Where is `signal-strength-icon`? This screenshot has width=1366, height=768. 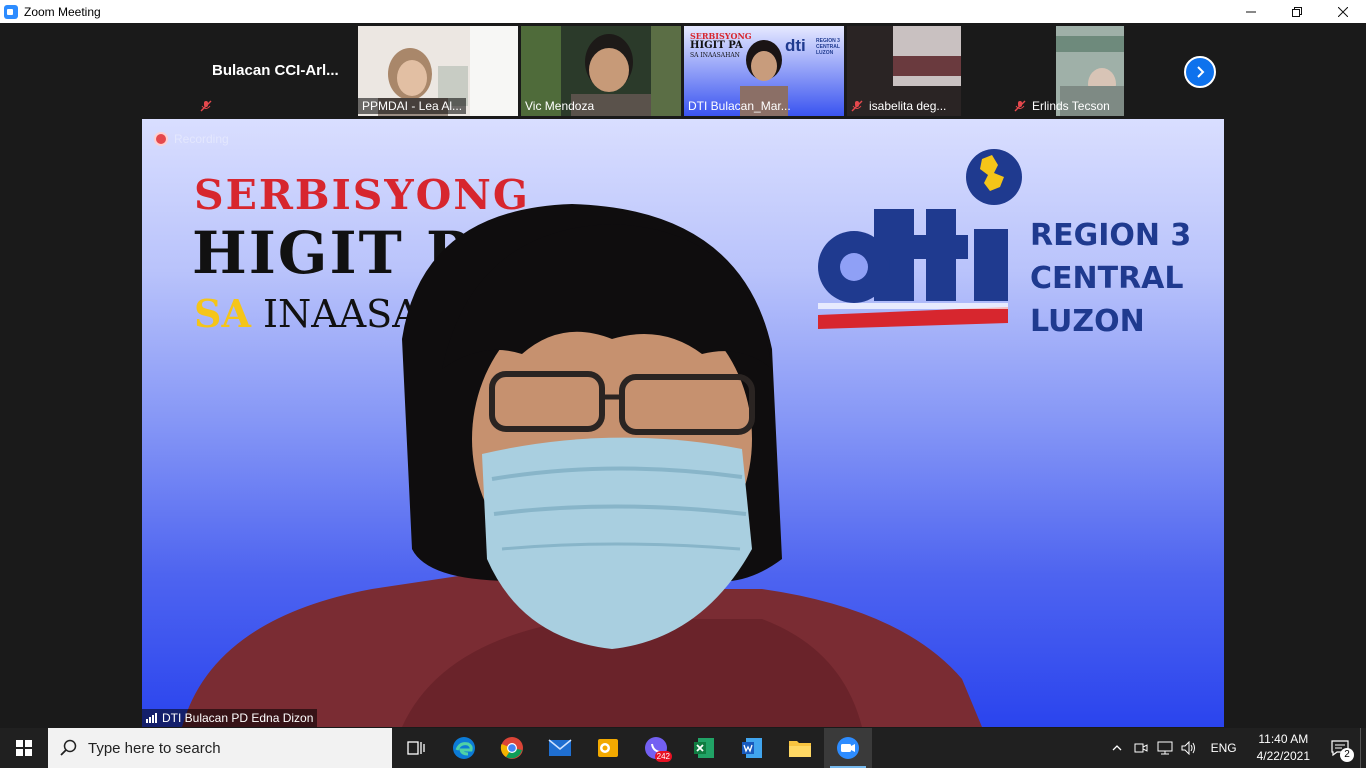 signal-strength-icon is located at coordinates (151, 718).